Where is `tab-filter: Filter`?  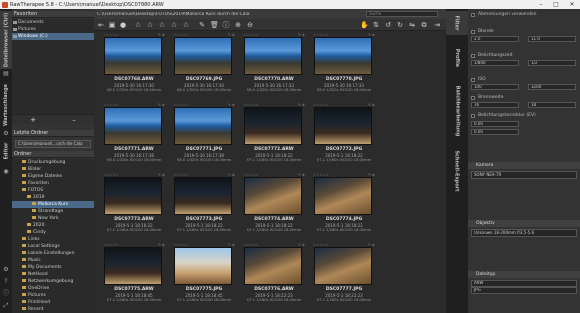
tab-filter: Filter is located at coordinates (457, 23).